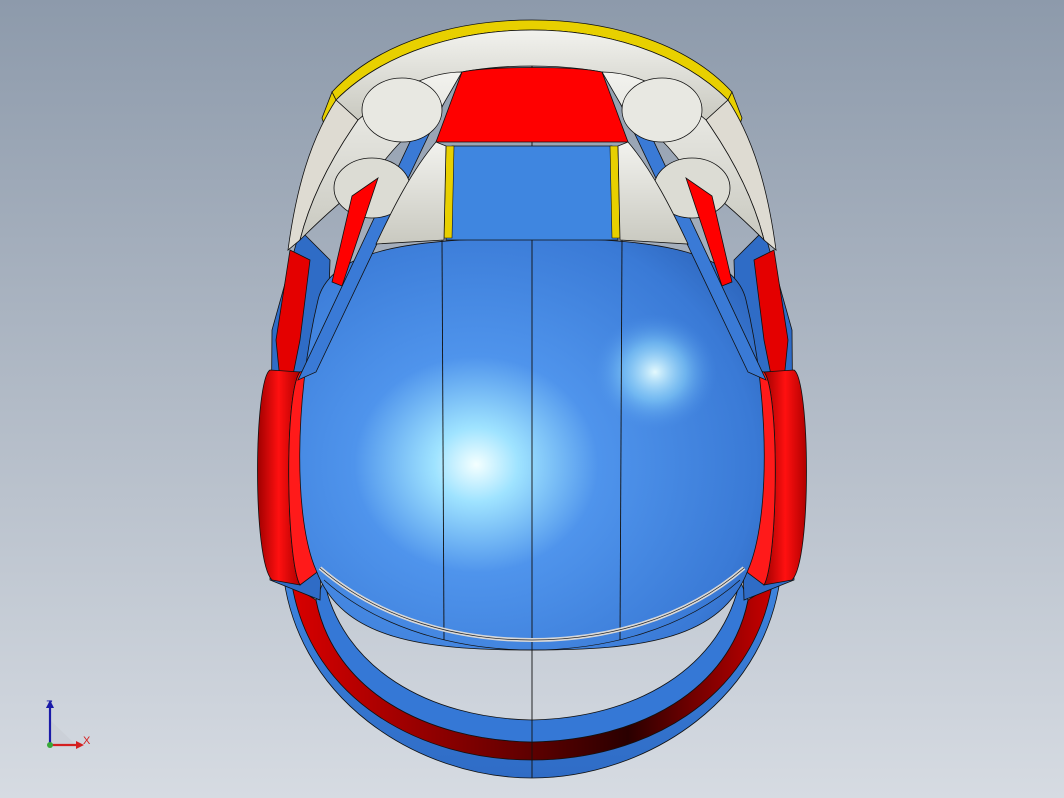 The image size is (1064, 798). I want to click on left-upper-vent, so click(402, 110).